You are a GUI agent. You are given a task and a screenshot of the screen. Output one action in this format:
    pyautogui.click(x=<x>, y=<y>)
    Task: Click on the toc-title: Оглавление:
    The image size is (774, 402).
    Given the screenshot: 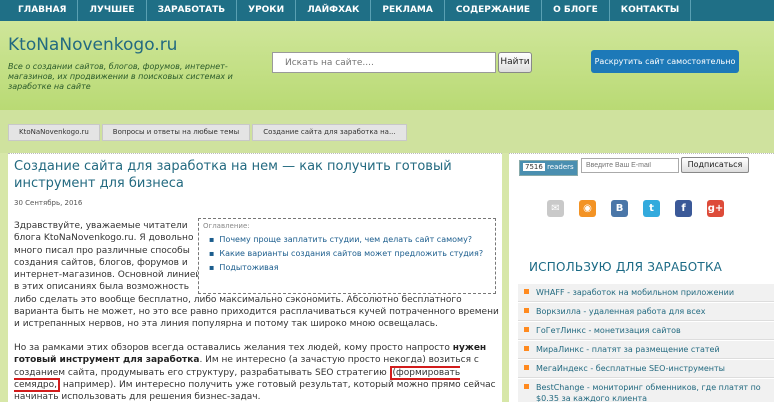 What is the action you would take?
    pyautogui.click(x=226, y=226)
    